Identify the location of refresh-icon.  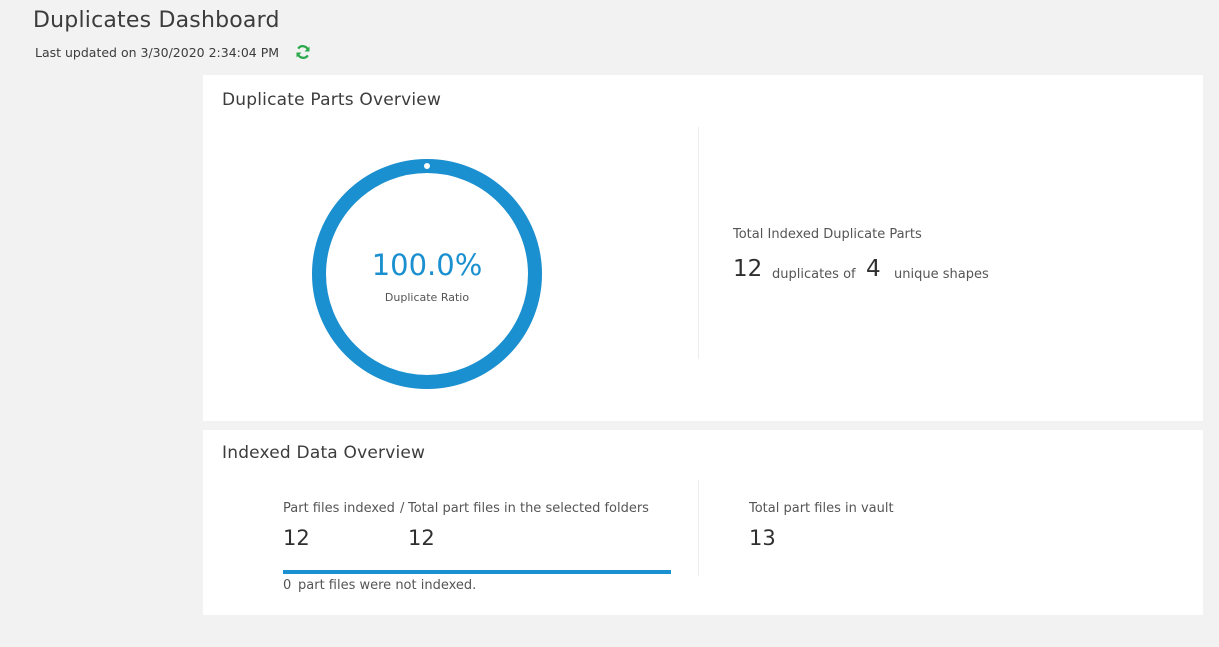
(303, 52).